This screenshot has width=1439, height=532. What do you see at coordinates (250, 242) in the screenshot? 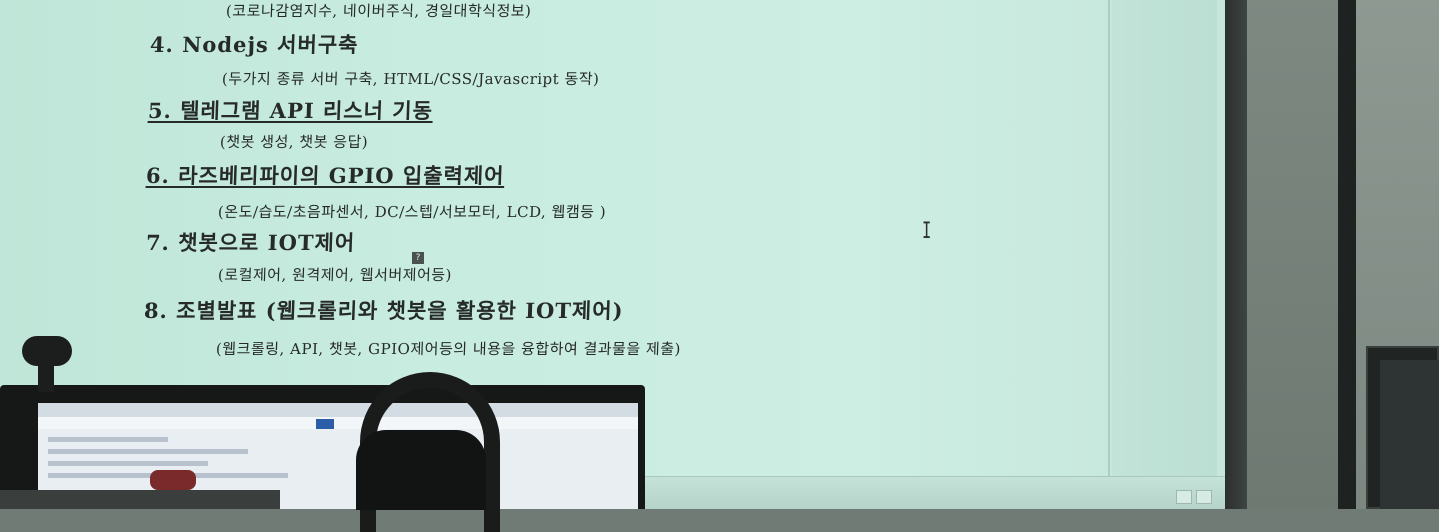
I see `slide-line-8: 7. 챗봇으로 IOT제어` at bounding box center [250, 242].